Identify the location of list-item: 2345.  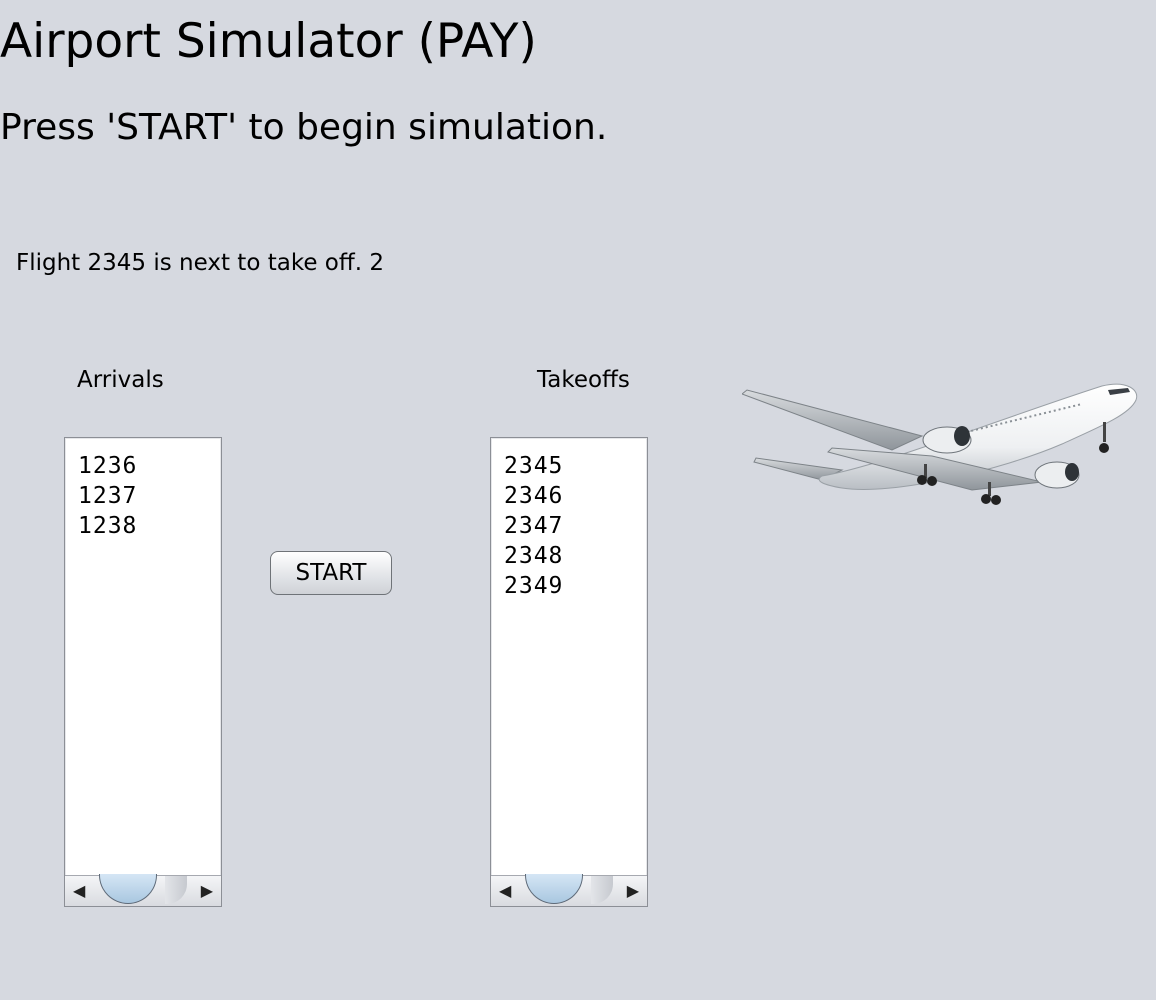
(533, 466).